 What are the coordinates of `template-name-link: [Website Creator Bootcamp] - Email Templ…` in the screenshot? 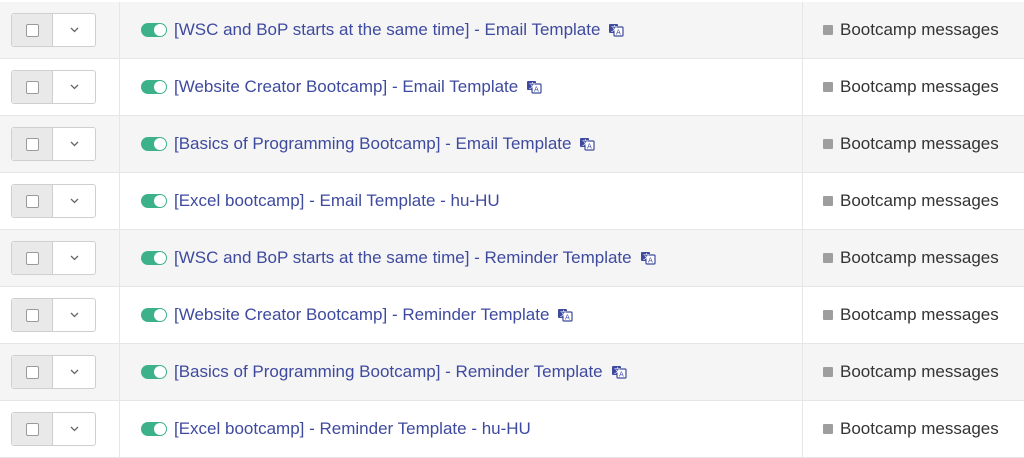 It's located at (346, 87).